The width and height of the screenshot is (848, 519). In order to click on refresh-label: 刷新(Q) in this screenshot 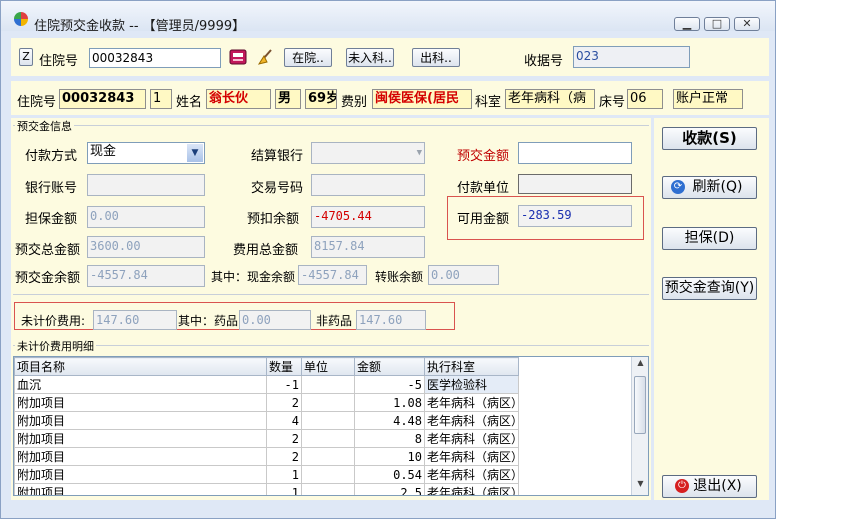, I will do `click(717, 187)`.